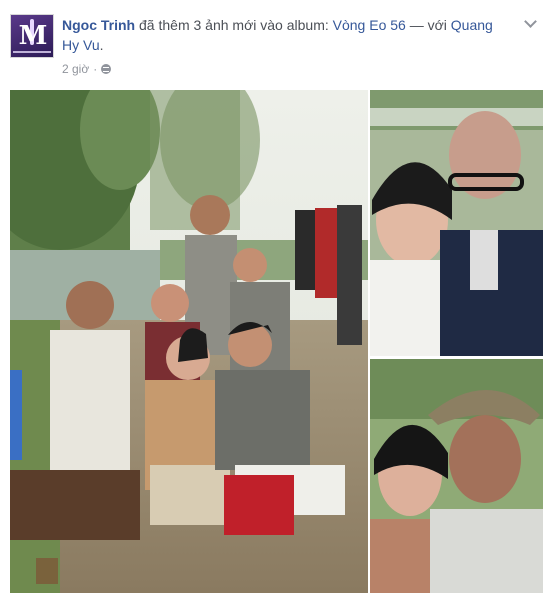  I want to click on action-text: đã thêm 3 ảnh mới vào album:, so click(234, 25).